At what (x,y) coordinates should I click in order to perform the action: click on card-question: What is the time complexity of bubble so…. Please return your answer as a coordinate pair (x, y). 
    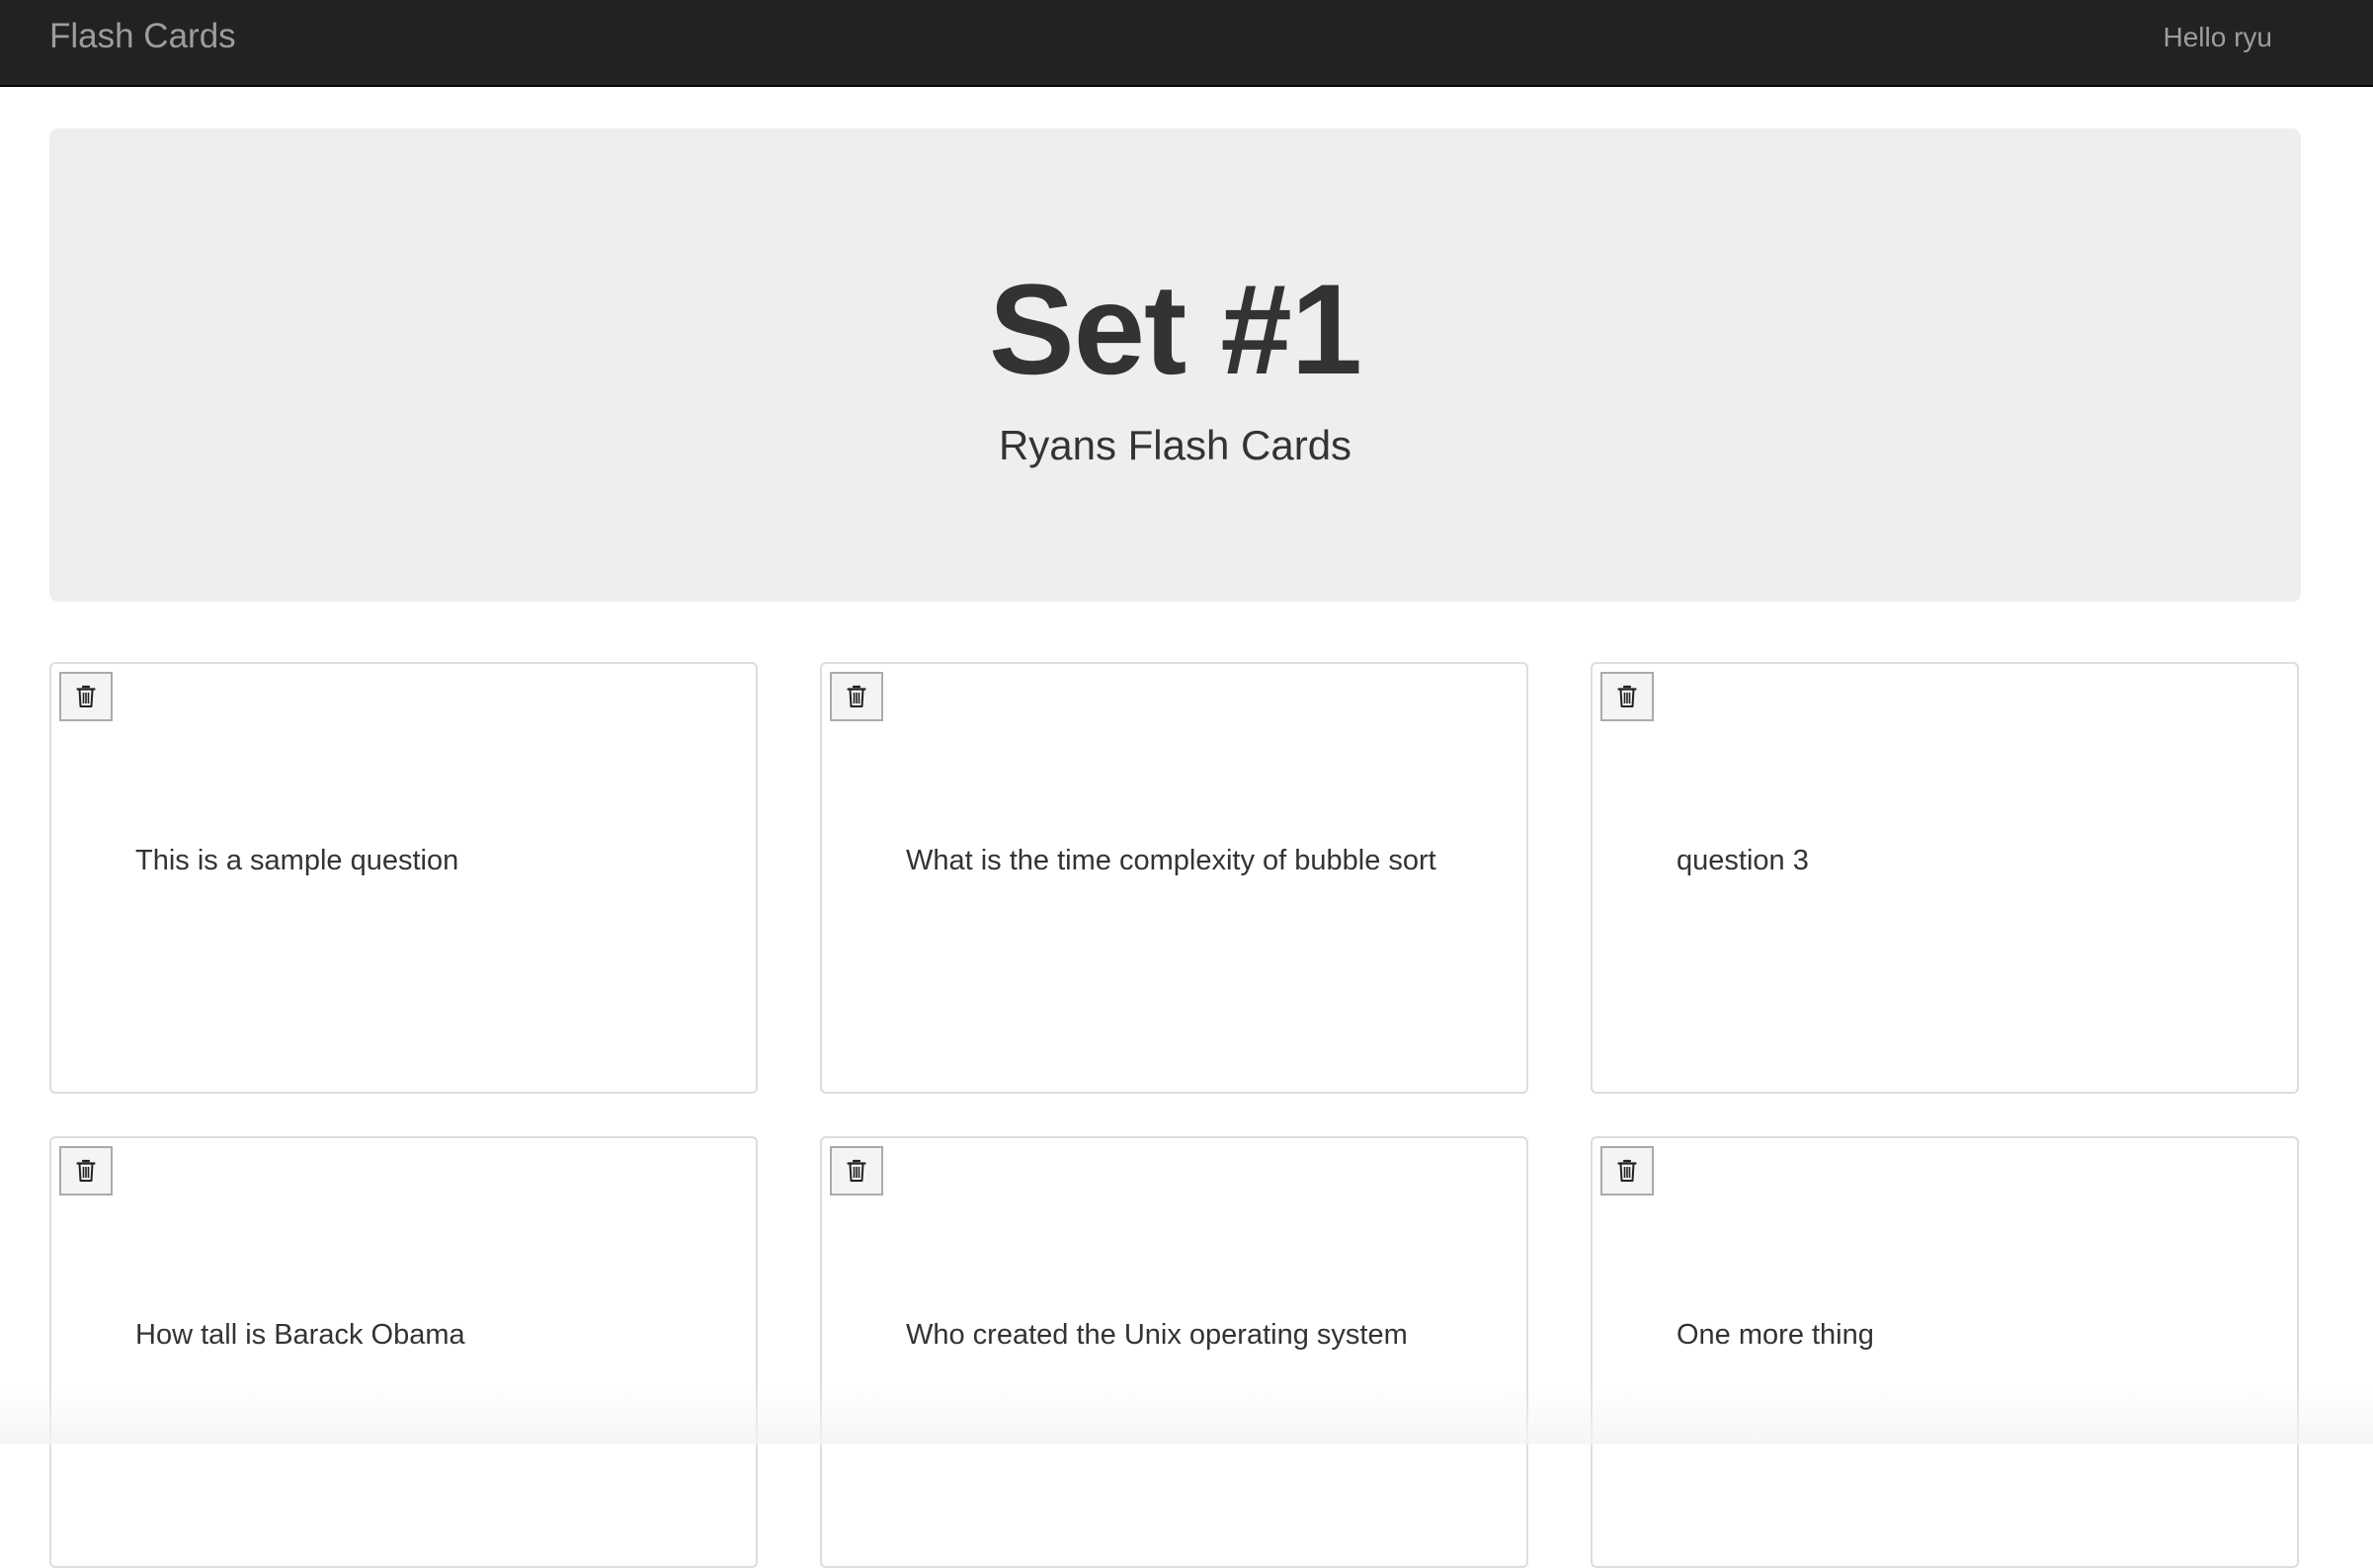
    Looking at the image, I should click on (1171, 860).